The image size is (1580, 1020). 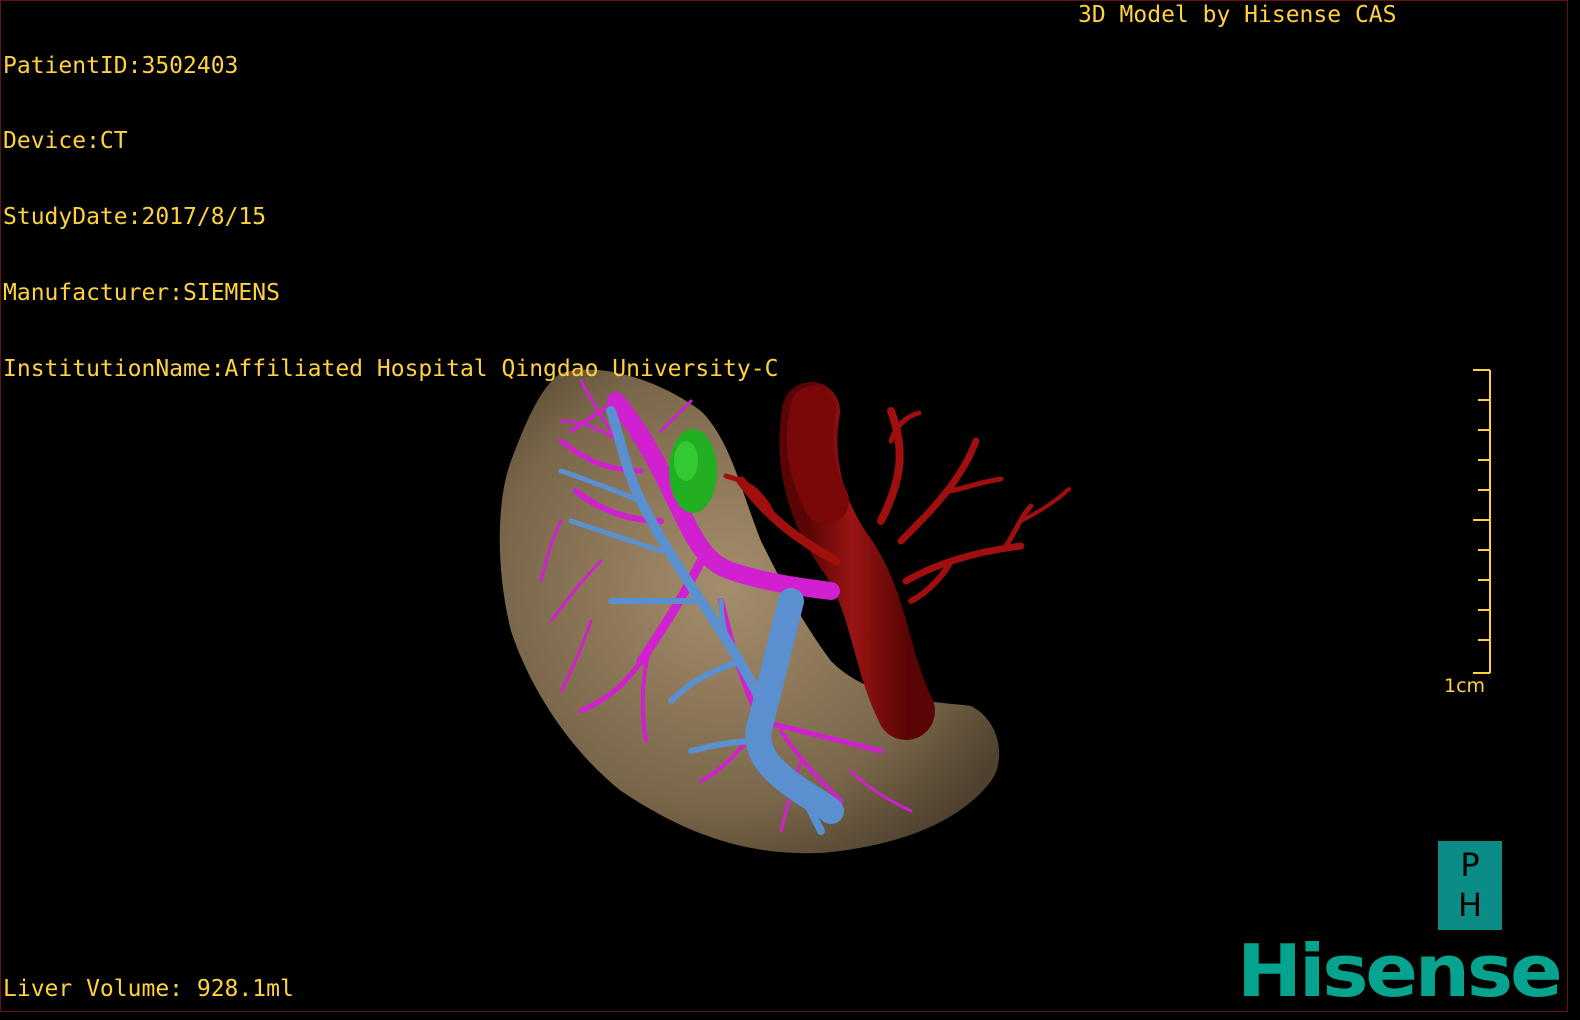 I want to click on hisense-logo: Hisense, so click(x=1400, y=970).